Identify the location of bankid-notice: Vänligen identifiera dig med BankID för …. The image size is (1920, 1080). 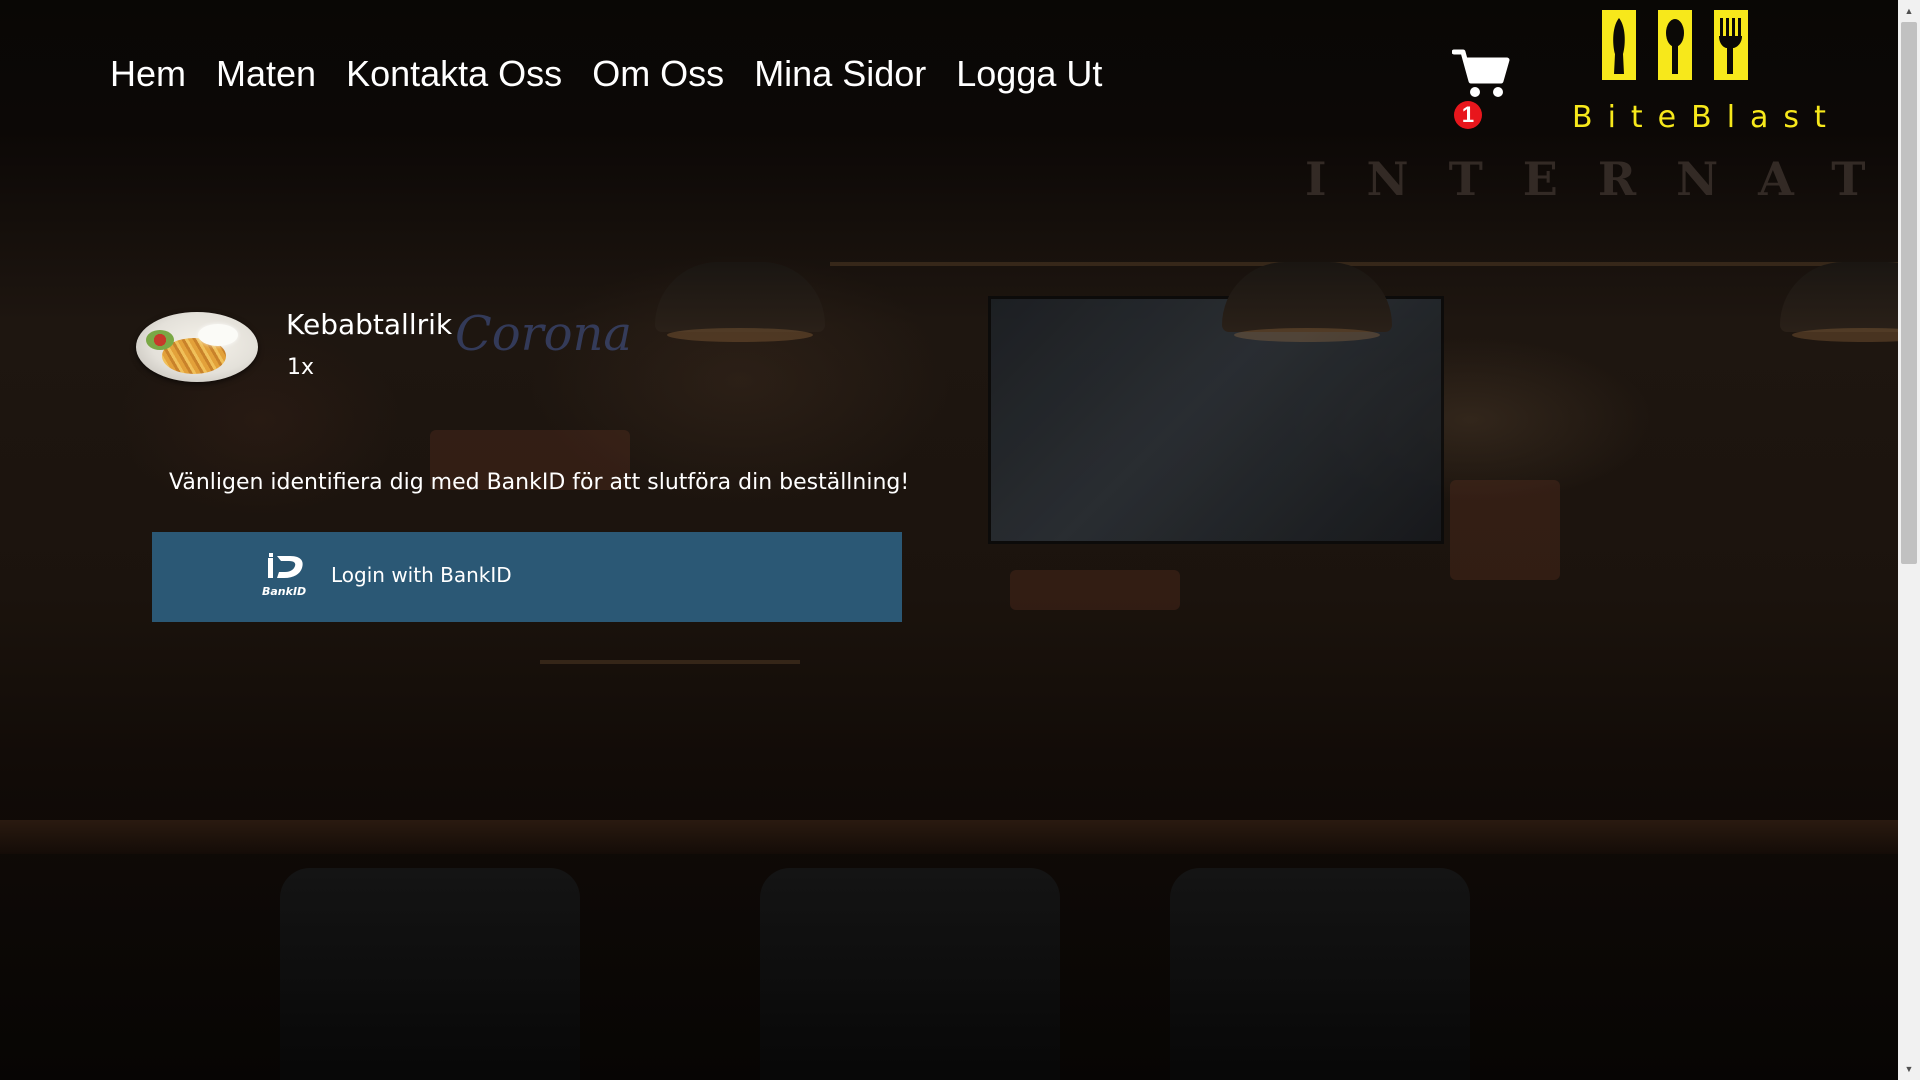
(539, 482).